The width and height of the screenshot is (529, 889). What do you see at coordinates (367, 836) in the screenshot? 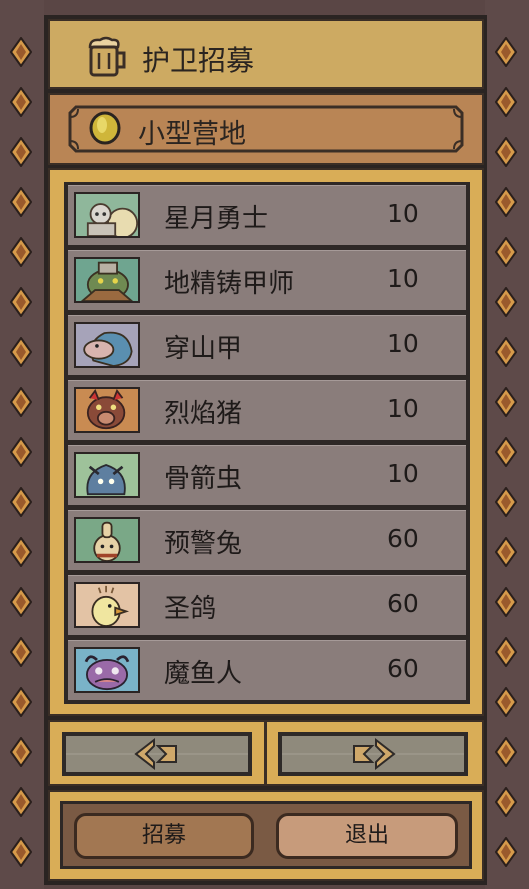
I see `exit-button: 退出` at bounding box center [367, 836].